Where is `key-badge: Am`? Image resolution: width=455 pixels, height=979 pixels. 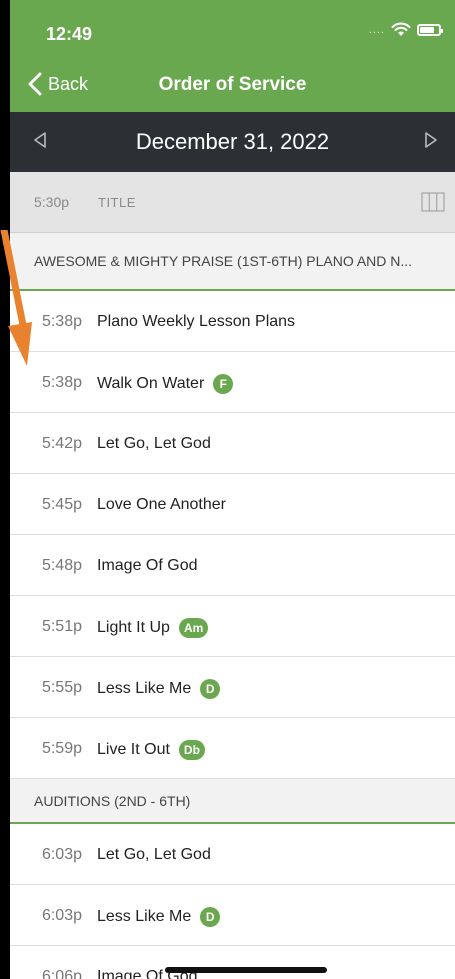 key-badge: Am is located at coordinates (193, 628).